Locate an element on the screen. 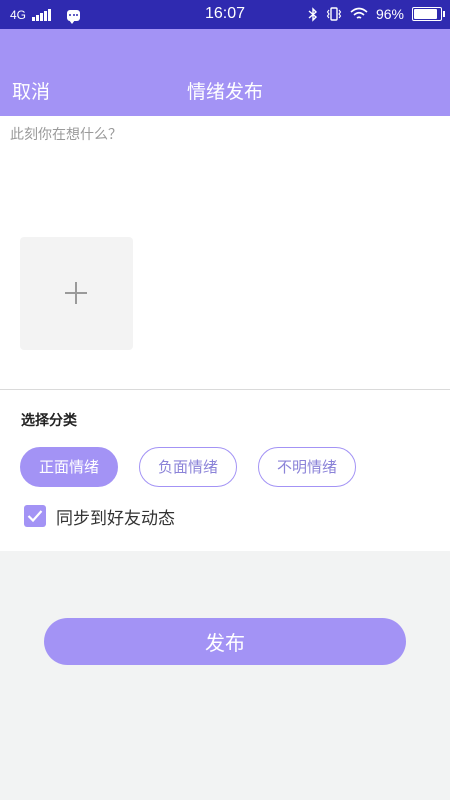 The height and width of the screenshot is (800, 450). bluetooth-icon is located at coordinates (312, 14).